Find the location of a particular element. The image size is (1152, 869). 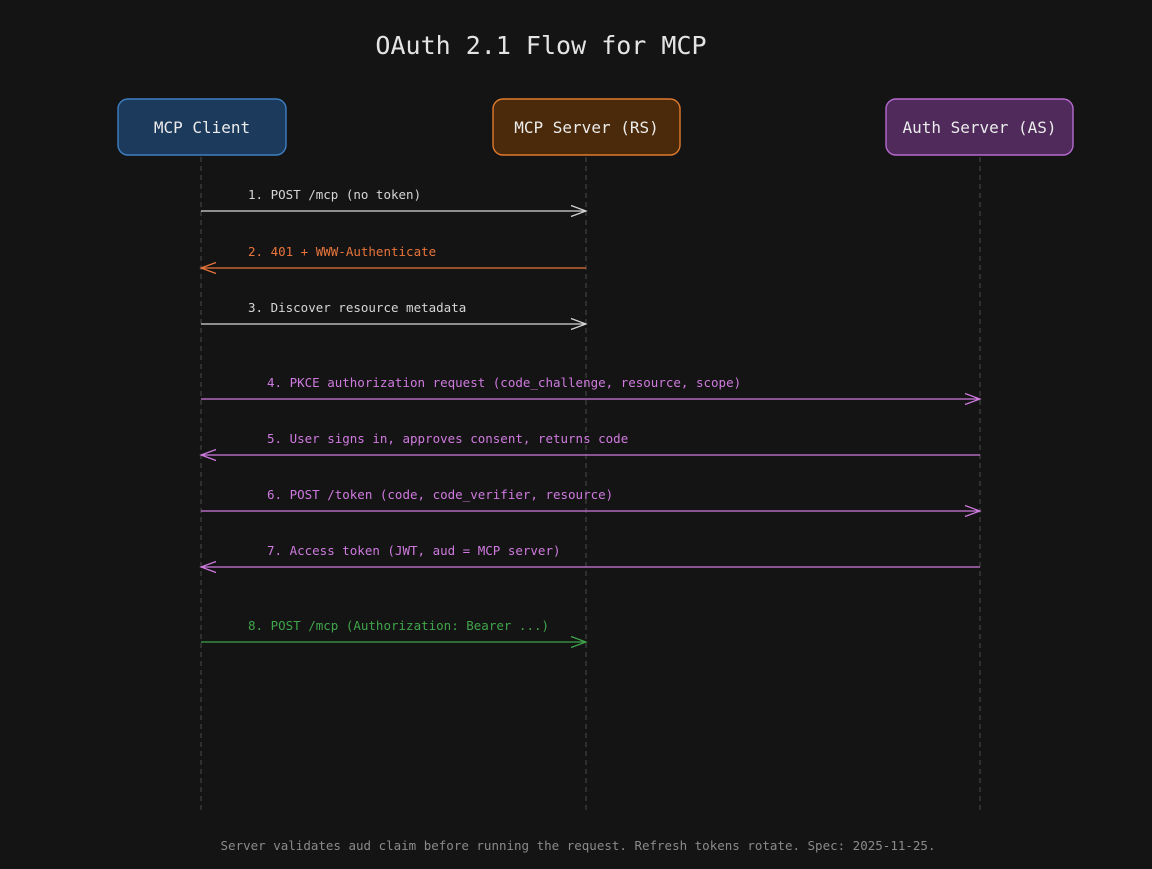

actor-rs: MCP Server (RS) is located at coordinates (586, 127).